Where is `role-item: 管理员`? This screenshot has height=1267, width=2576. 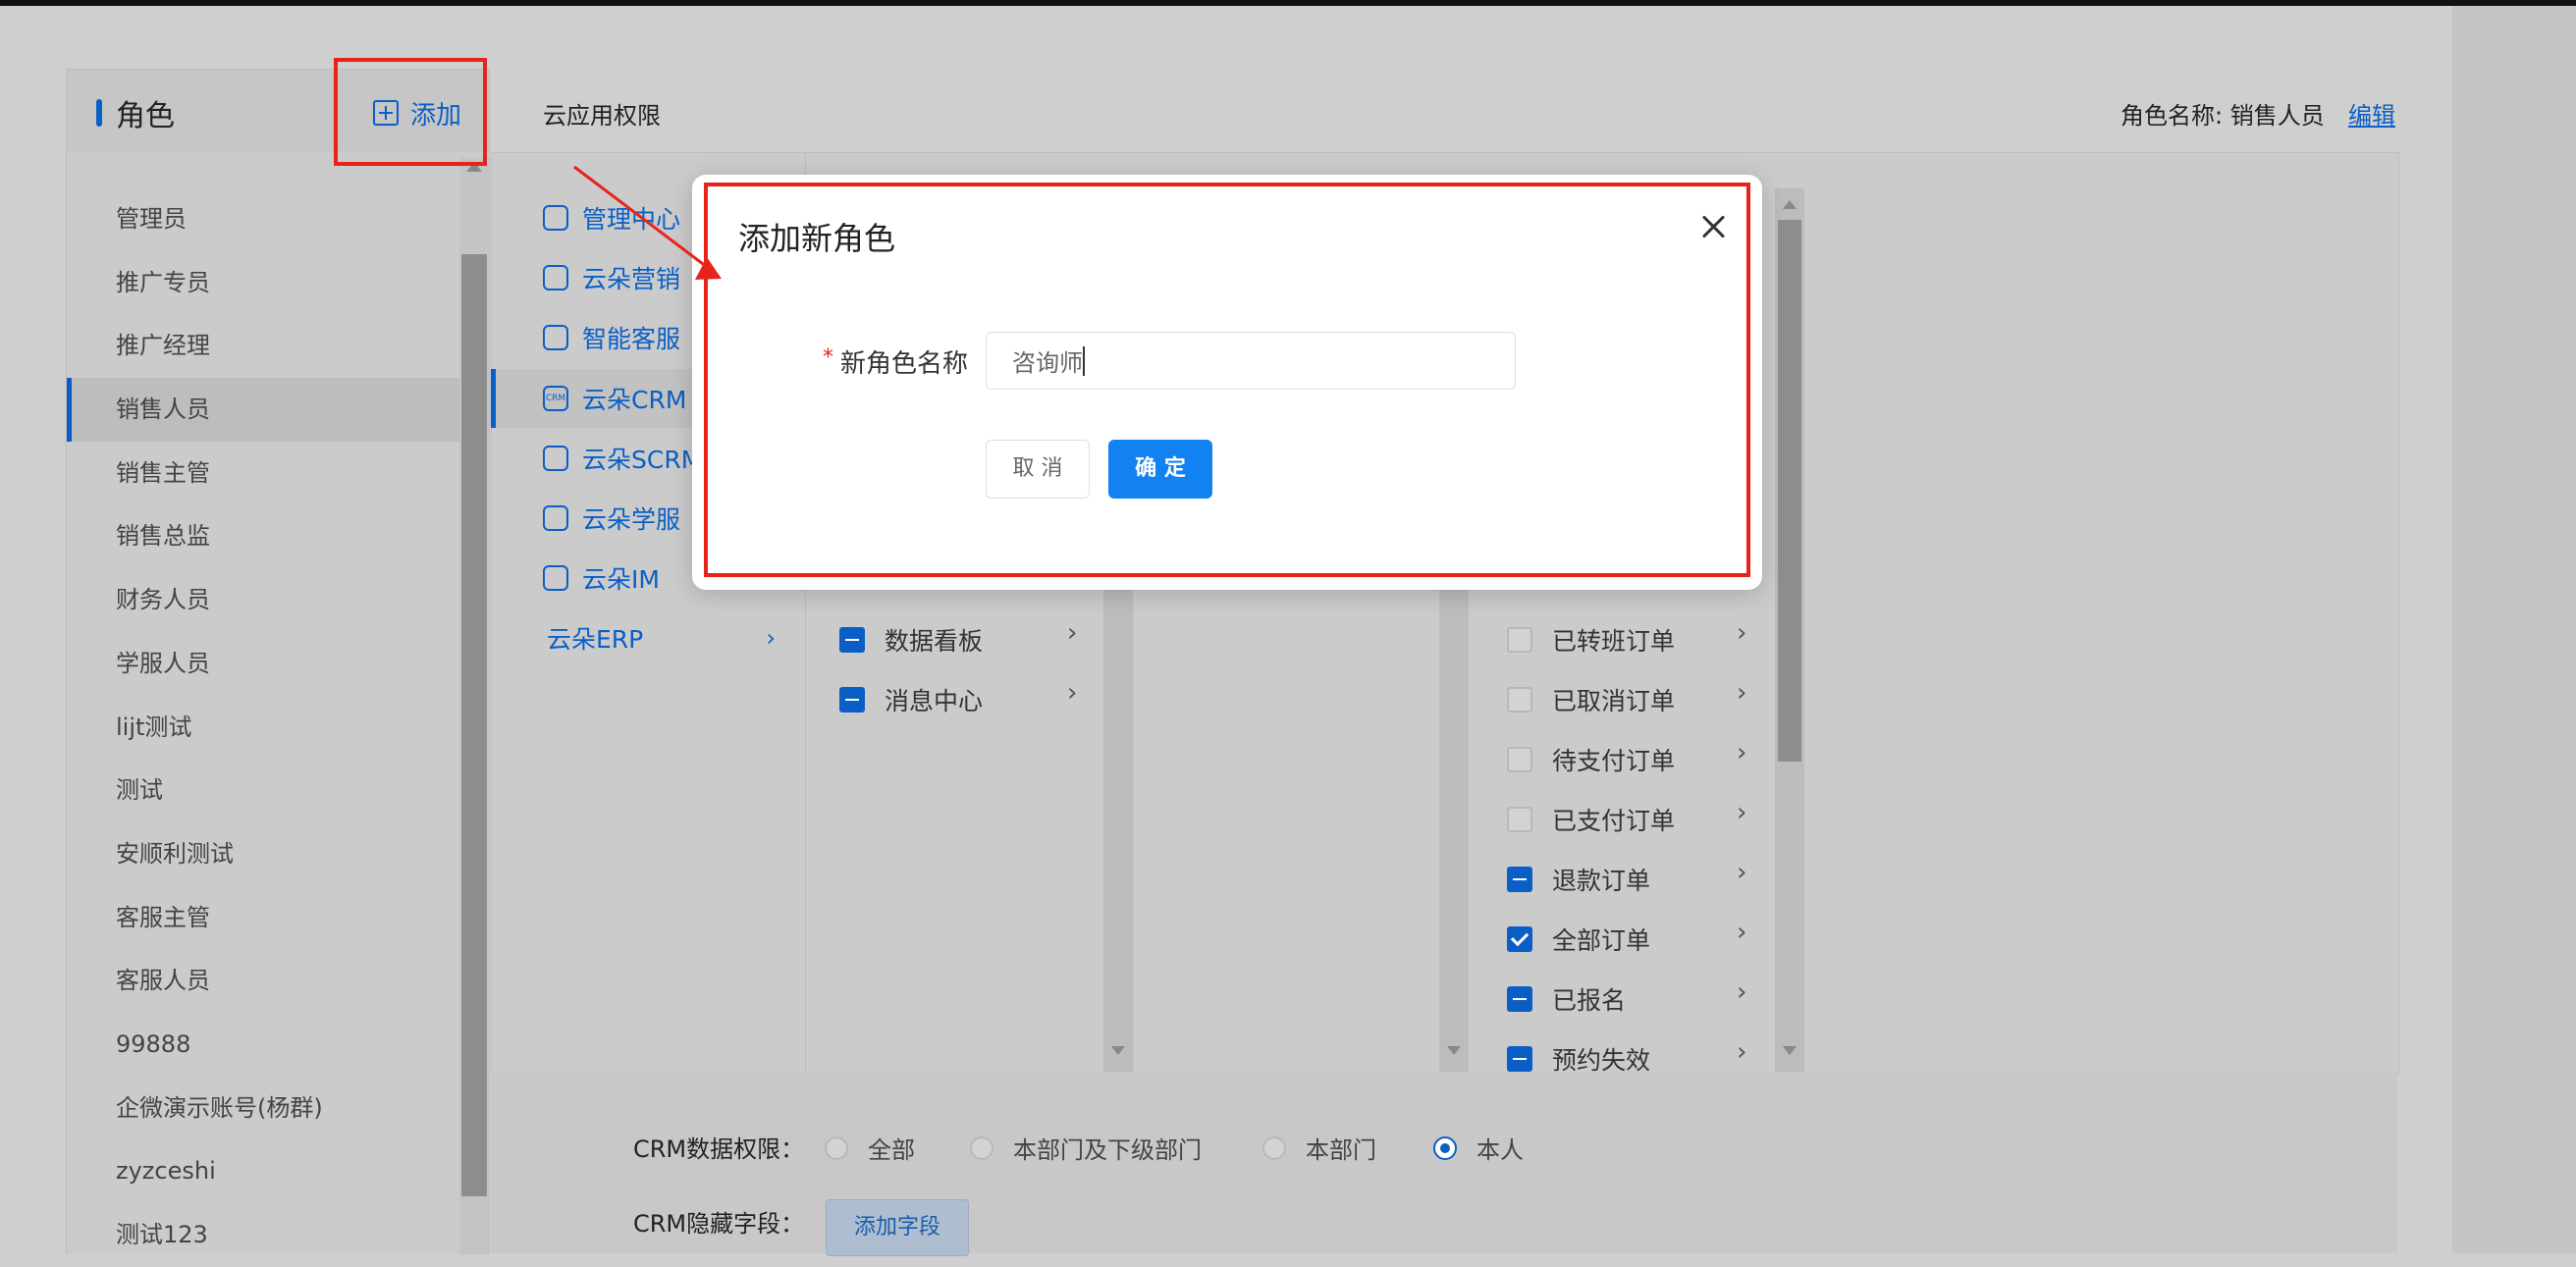 role-item: 管理员 is located at coordinates (263, 219).